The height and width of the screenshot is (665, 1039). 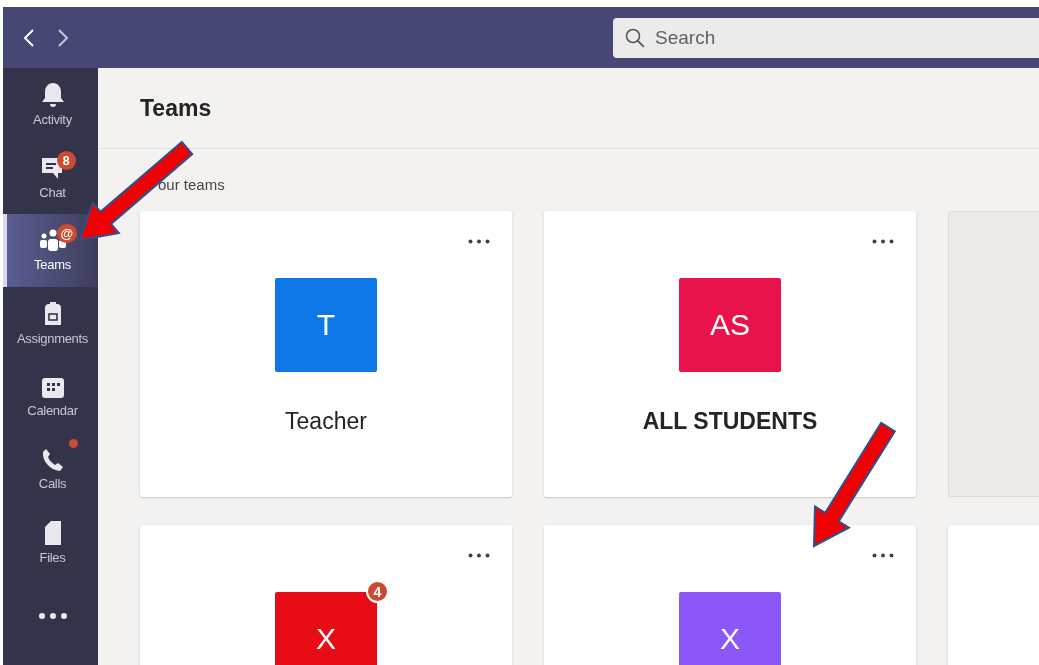 What do you see at coordinates (326, 421) in the screenshot?
I see `team-name: Teacher` at bounding box center [326, 421].